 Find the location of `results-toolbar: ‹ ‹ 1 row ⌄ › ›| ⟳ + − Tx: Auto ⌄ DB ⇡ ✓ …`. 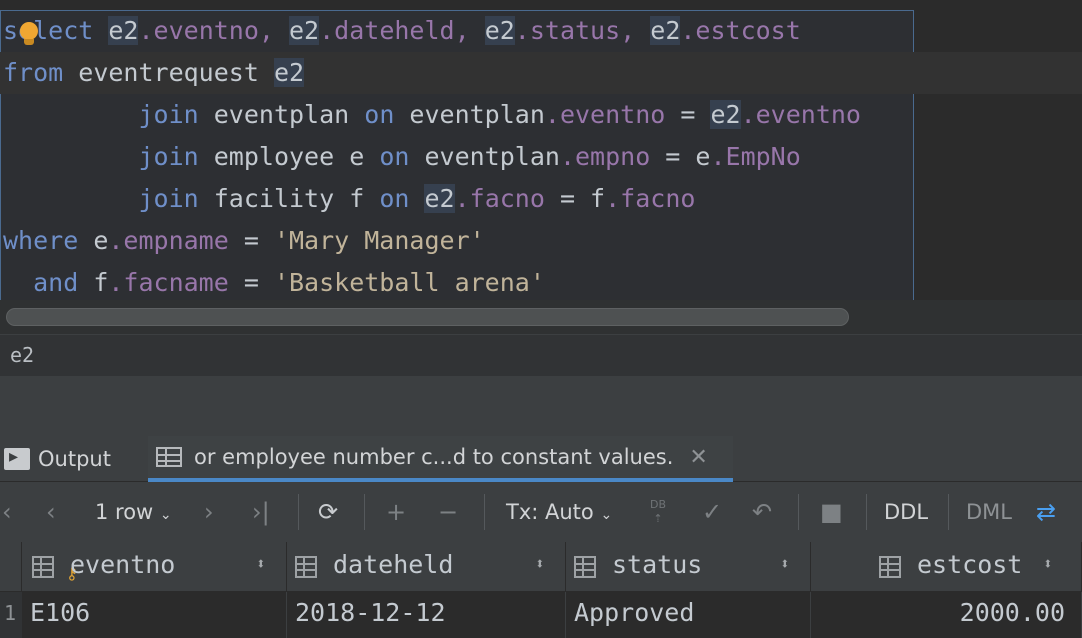

results-toolbar: ‹ ‹ 1 row ⌄ › ›| ⟳ + − Tx: Auto ⌄ DB ⇡ ✓ … is located at coordinates (541, 512).